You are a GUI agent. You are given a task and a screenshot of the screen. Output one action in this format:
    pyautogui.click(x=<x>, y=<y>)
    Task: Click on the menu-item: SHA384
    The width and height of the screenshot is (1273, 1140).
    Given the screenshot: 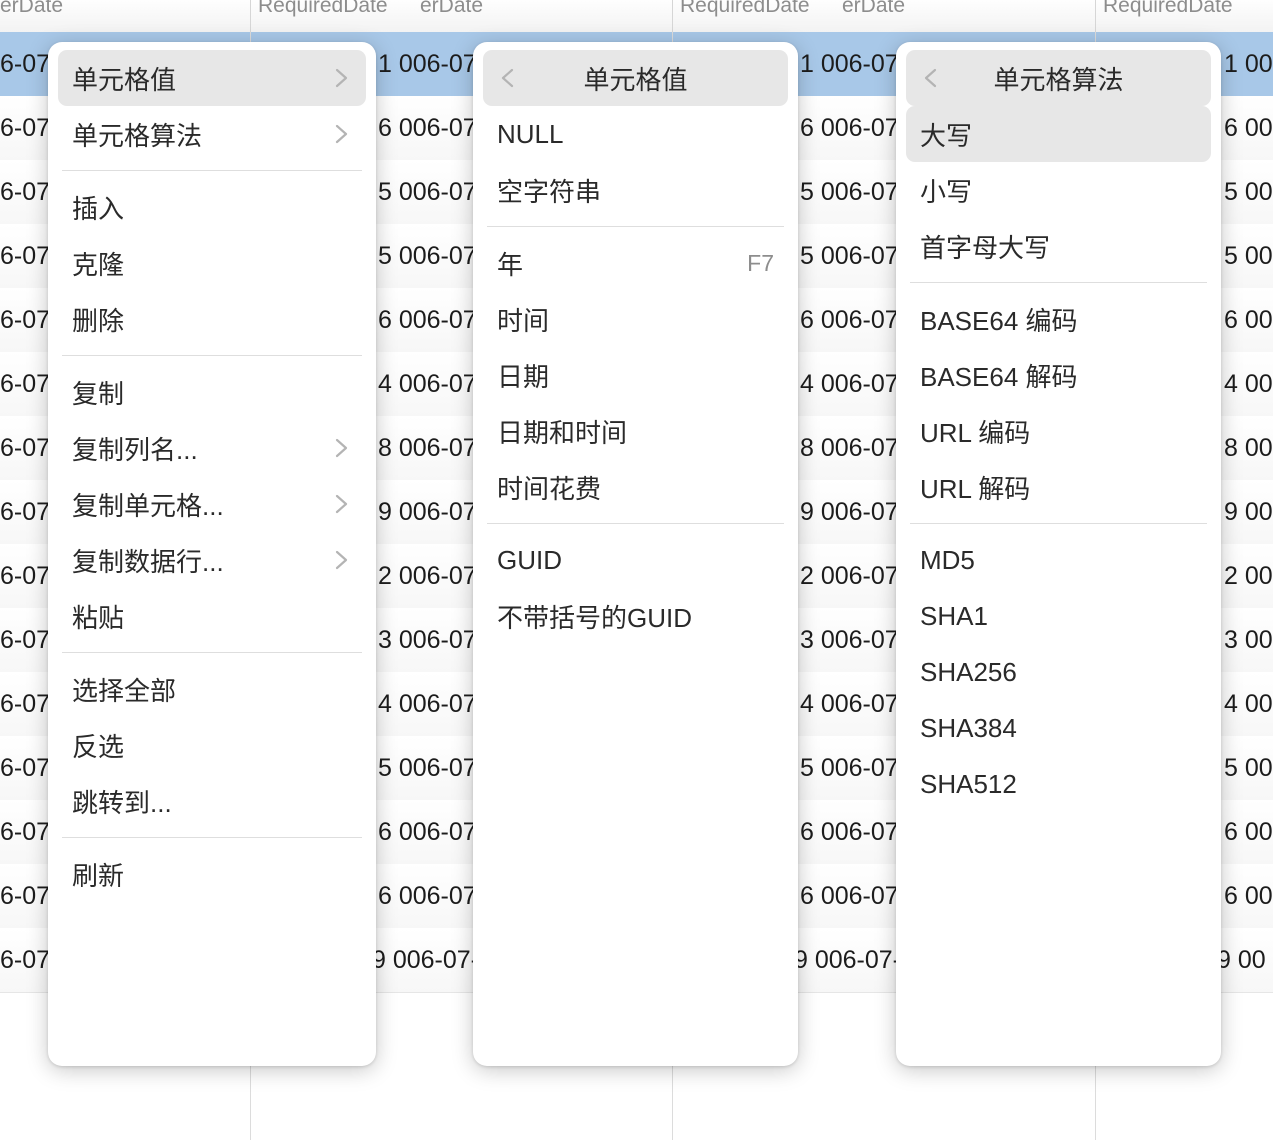 What is the action you would take?
    pyautogui.click(x=1058, y=728)
    